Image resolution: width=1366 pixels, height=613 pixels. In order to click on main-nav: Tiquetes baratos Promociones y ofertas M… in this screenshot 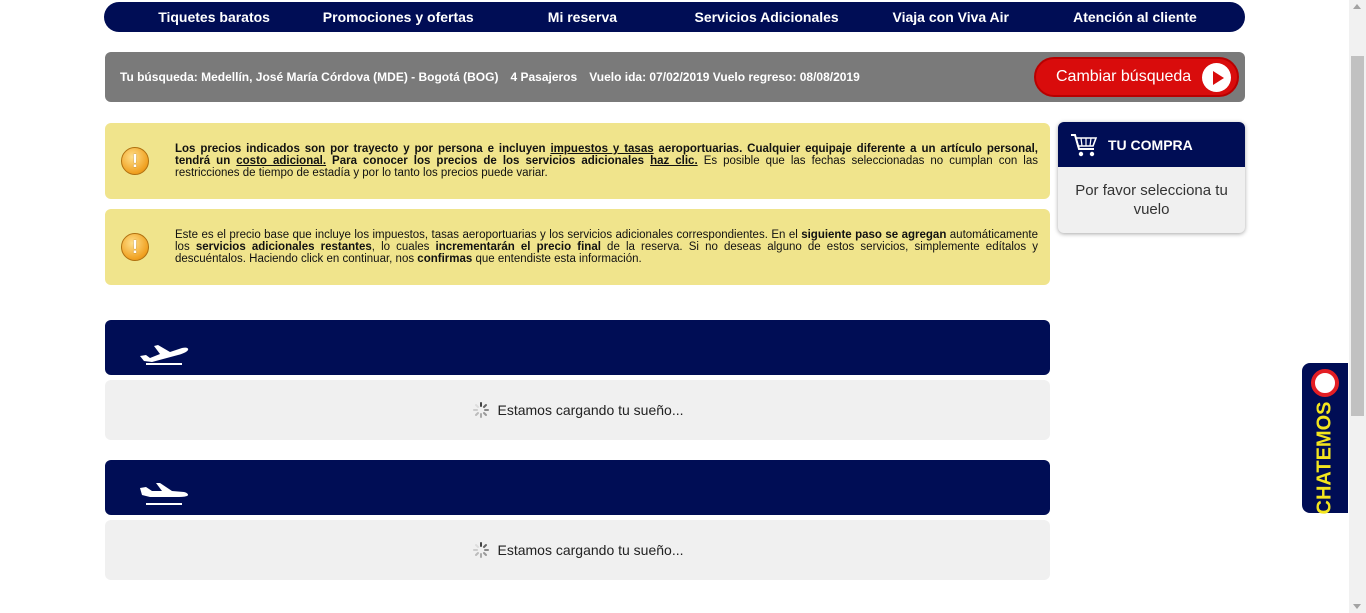, I will do `click(674, 17)`.